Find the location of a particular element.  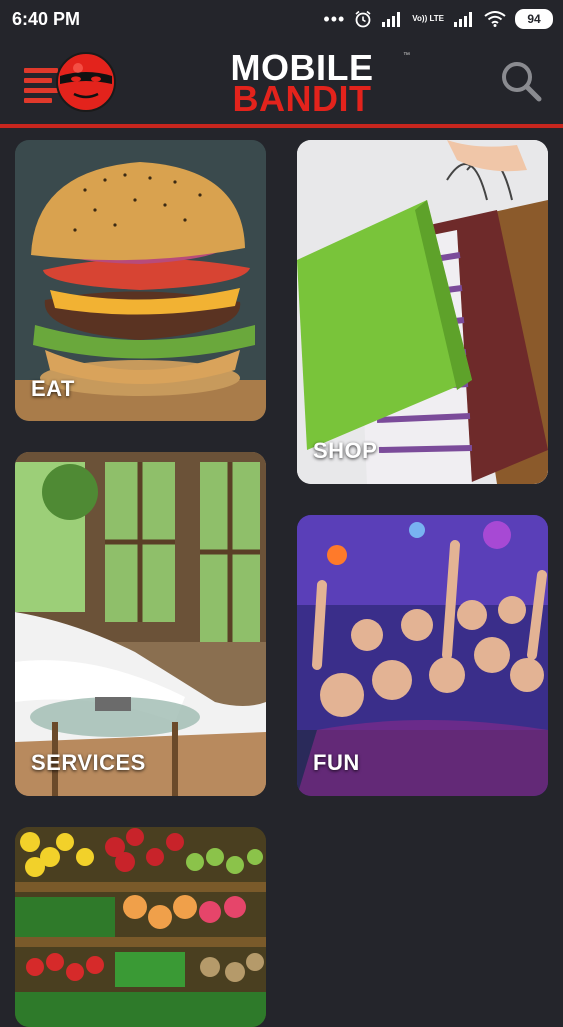

status-time: 6:40 PM is located at coordinates (46, 19).